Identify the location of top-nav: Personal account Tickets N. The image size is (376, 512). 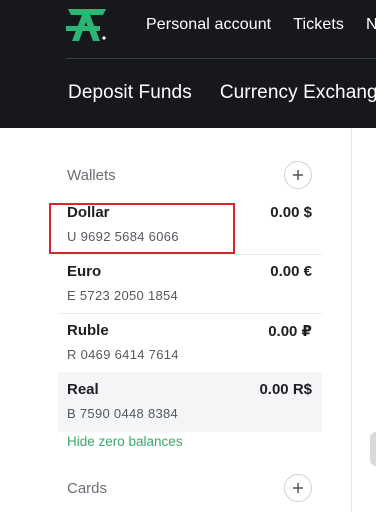
(261, 25).